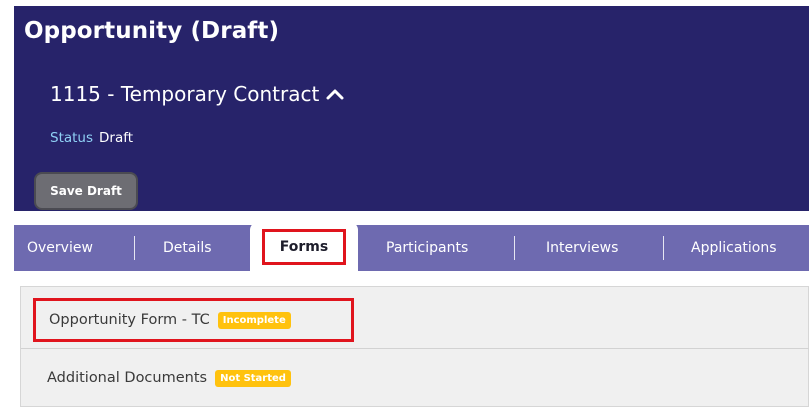 The height and width of the screenshot is (413, 809). What do you see at coordinates (60, 248) in the screenshot?
I see `tab-overview: Overview` at bounding box center [60, 248].